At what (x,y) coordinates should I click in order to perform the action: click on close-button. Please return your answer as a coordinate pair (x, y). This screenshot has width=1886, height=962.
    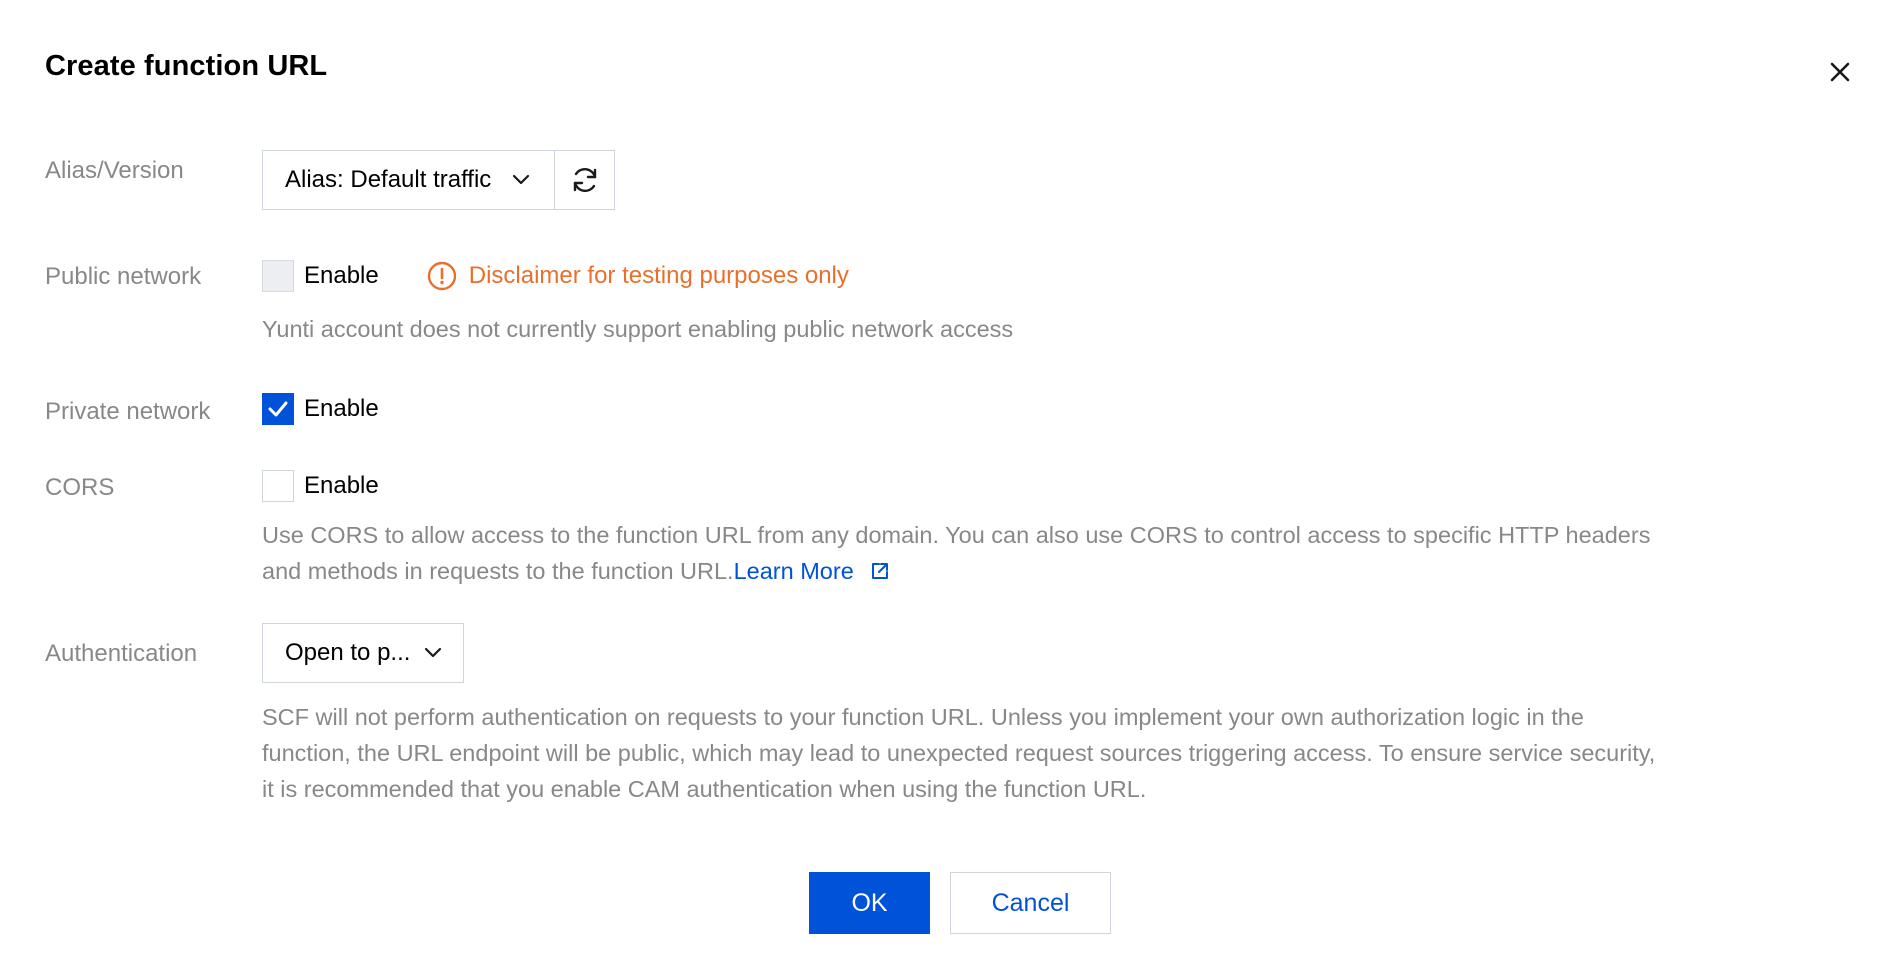
    Looking at the image, I should click on (1840, 72).